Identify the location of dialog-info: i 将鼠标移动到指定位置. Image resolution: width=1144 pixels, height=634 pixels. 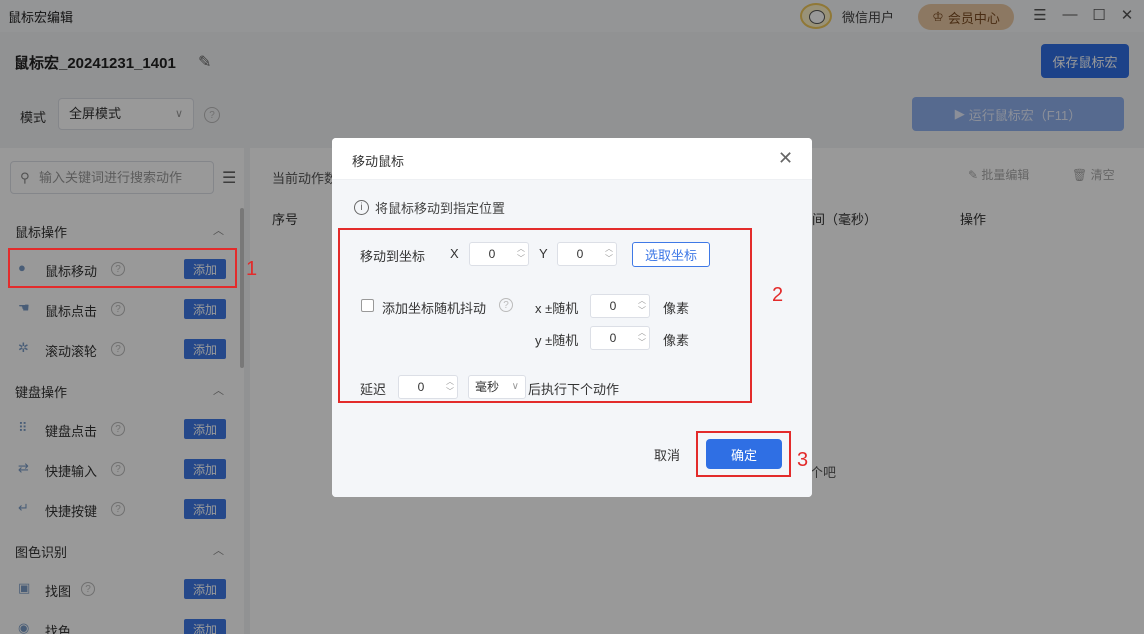
(429, 207).